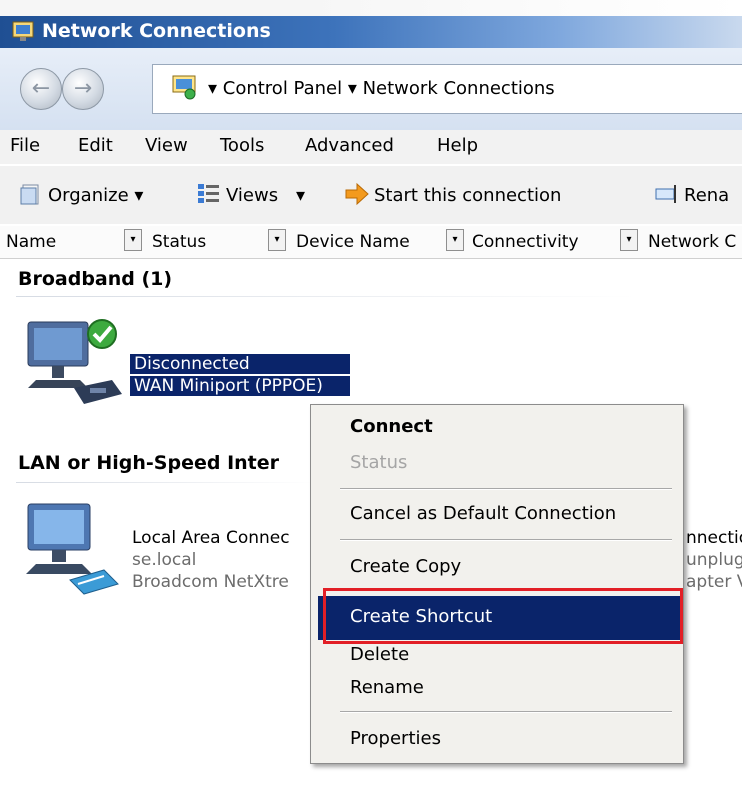 This screenshot has height=787, width=742. I want to click on rename-icon, so click(665, 194).